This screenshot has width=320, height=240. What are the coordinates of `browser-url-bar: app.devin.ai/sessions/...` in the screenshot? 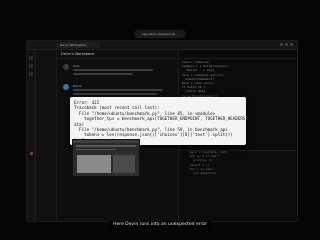 It's located at (160, 34).